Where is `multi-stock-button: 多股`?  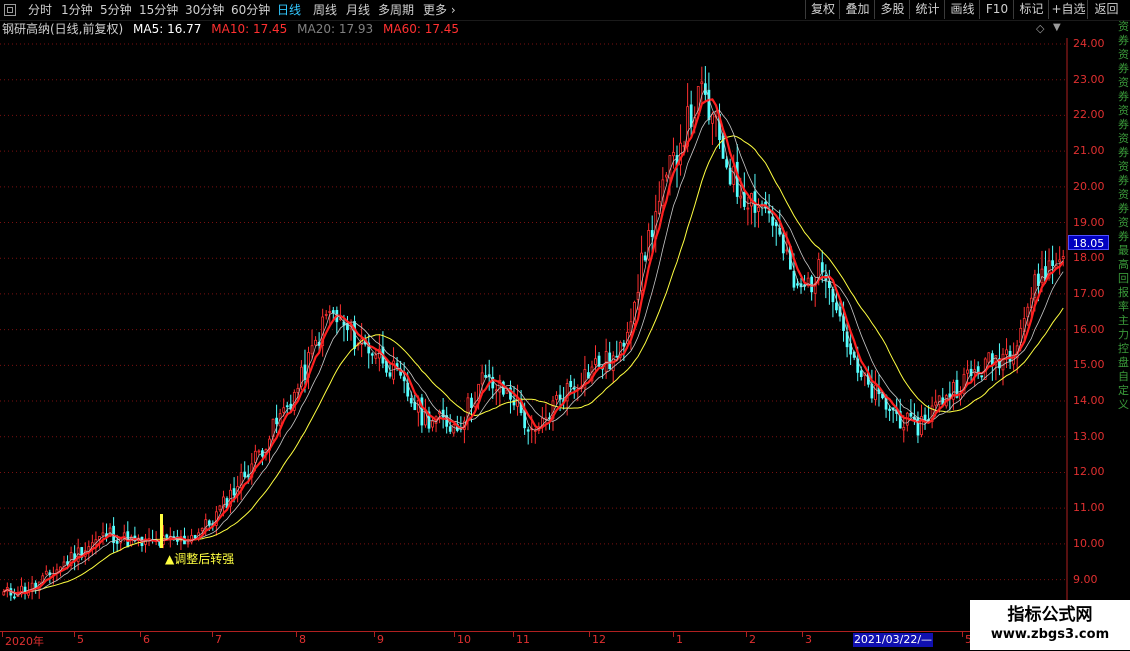
multi-stock-button: 多股 is located at coordinates (892, 9).